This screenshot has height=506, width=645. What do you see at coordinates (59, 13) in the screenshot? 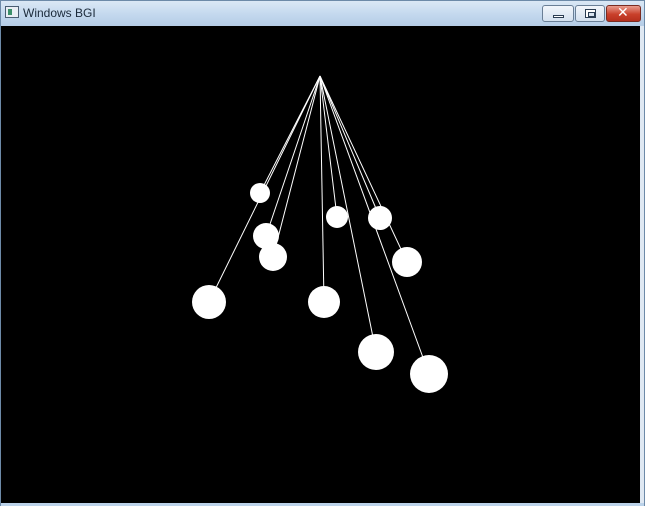
I see `window-title: Windows BGI` at bounding box center [59, 13].